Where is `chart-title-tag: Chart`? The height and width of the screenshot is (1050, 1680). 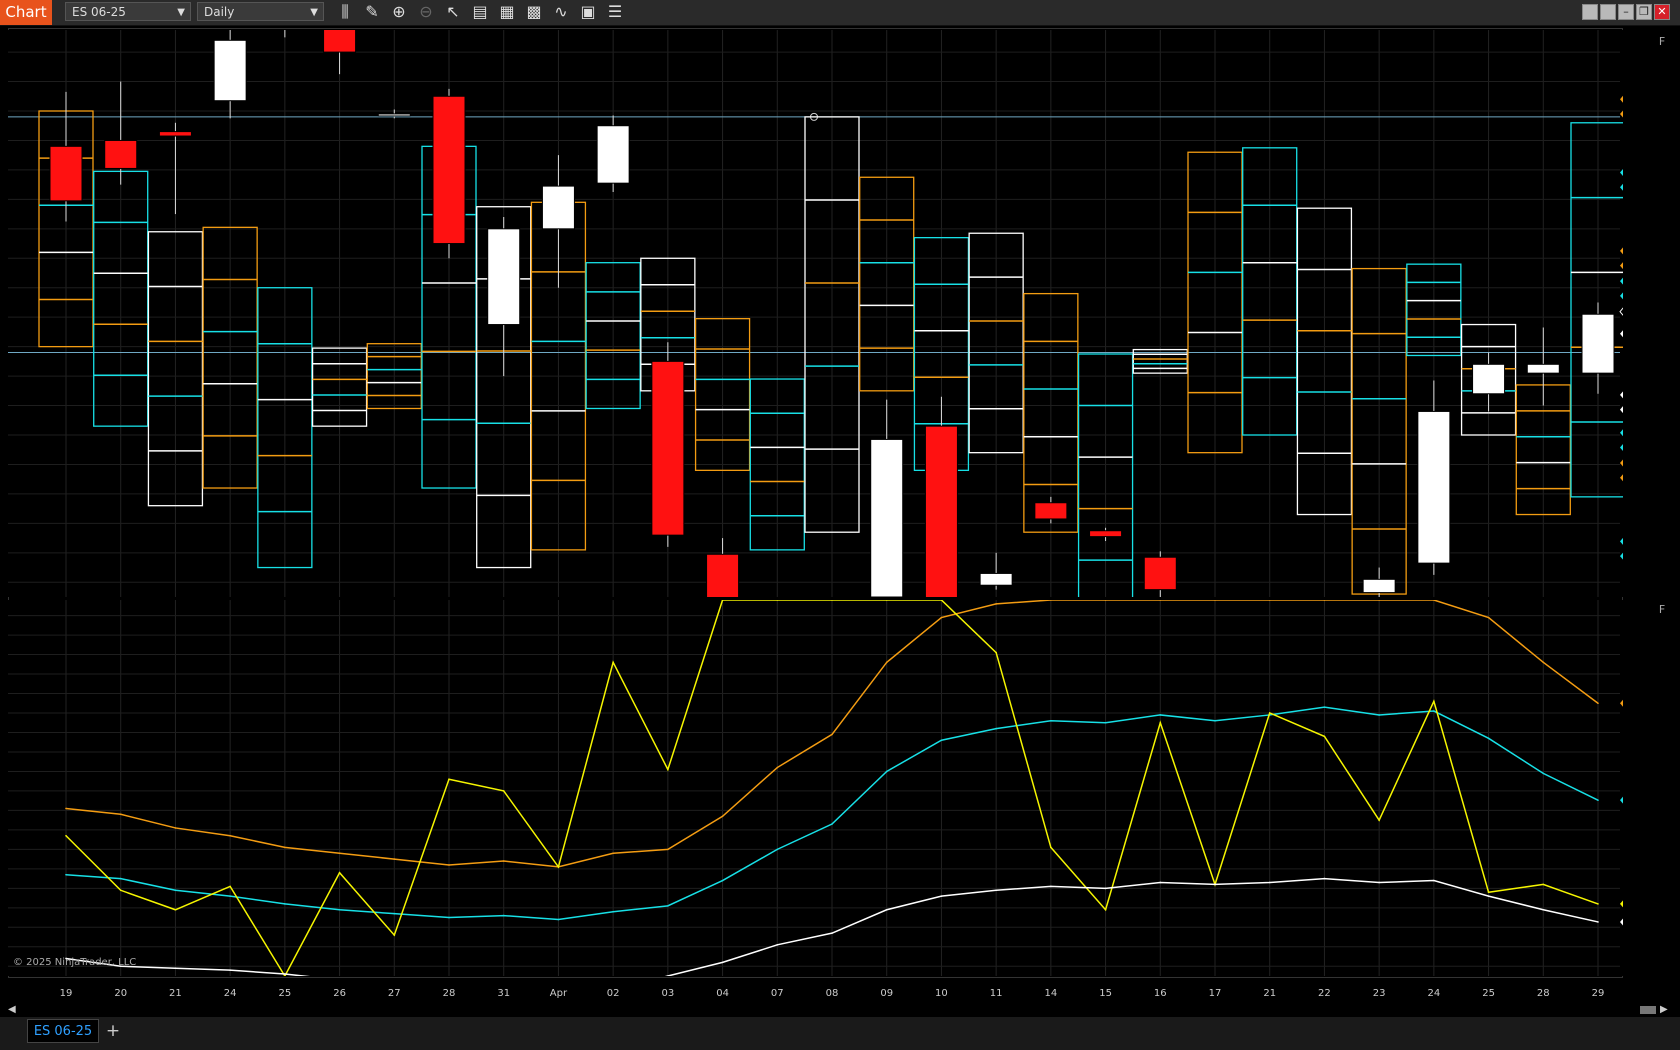 chart-title-tag: Chart is located at coordinates (26, 12).